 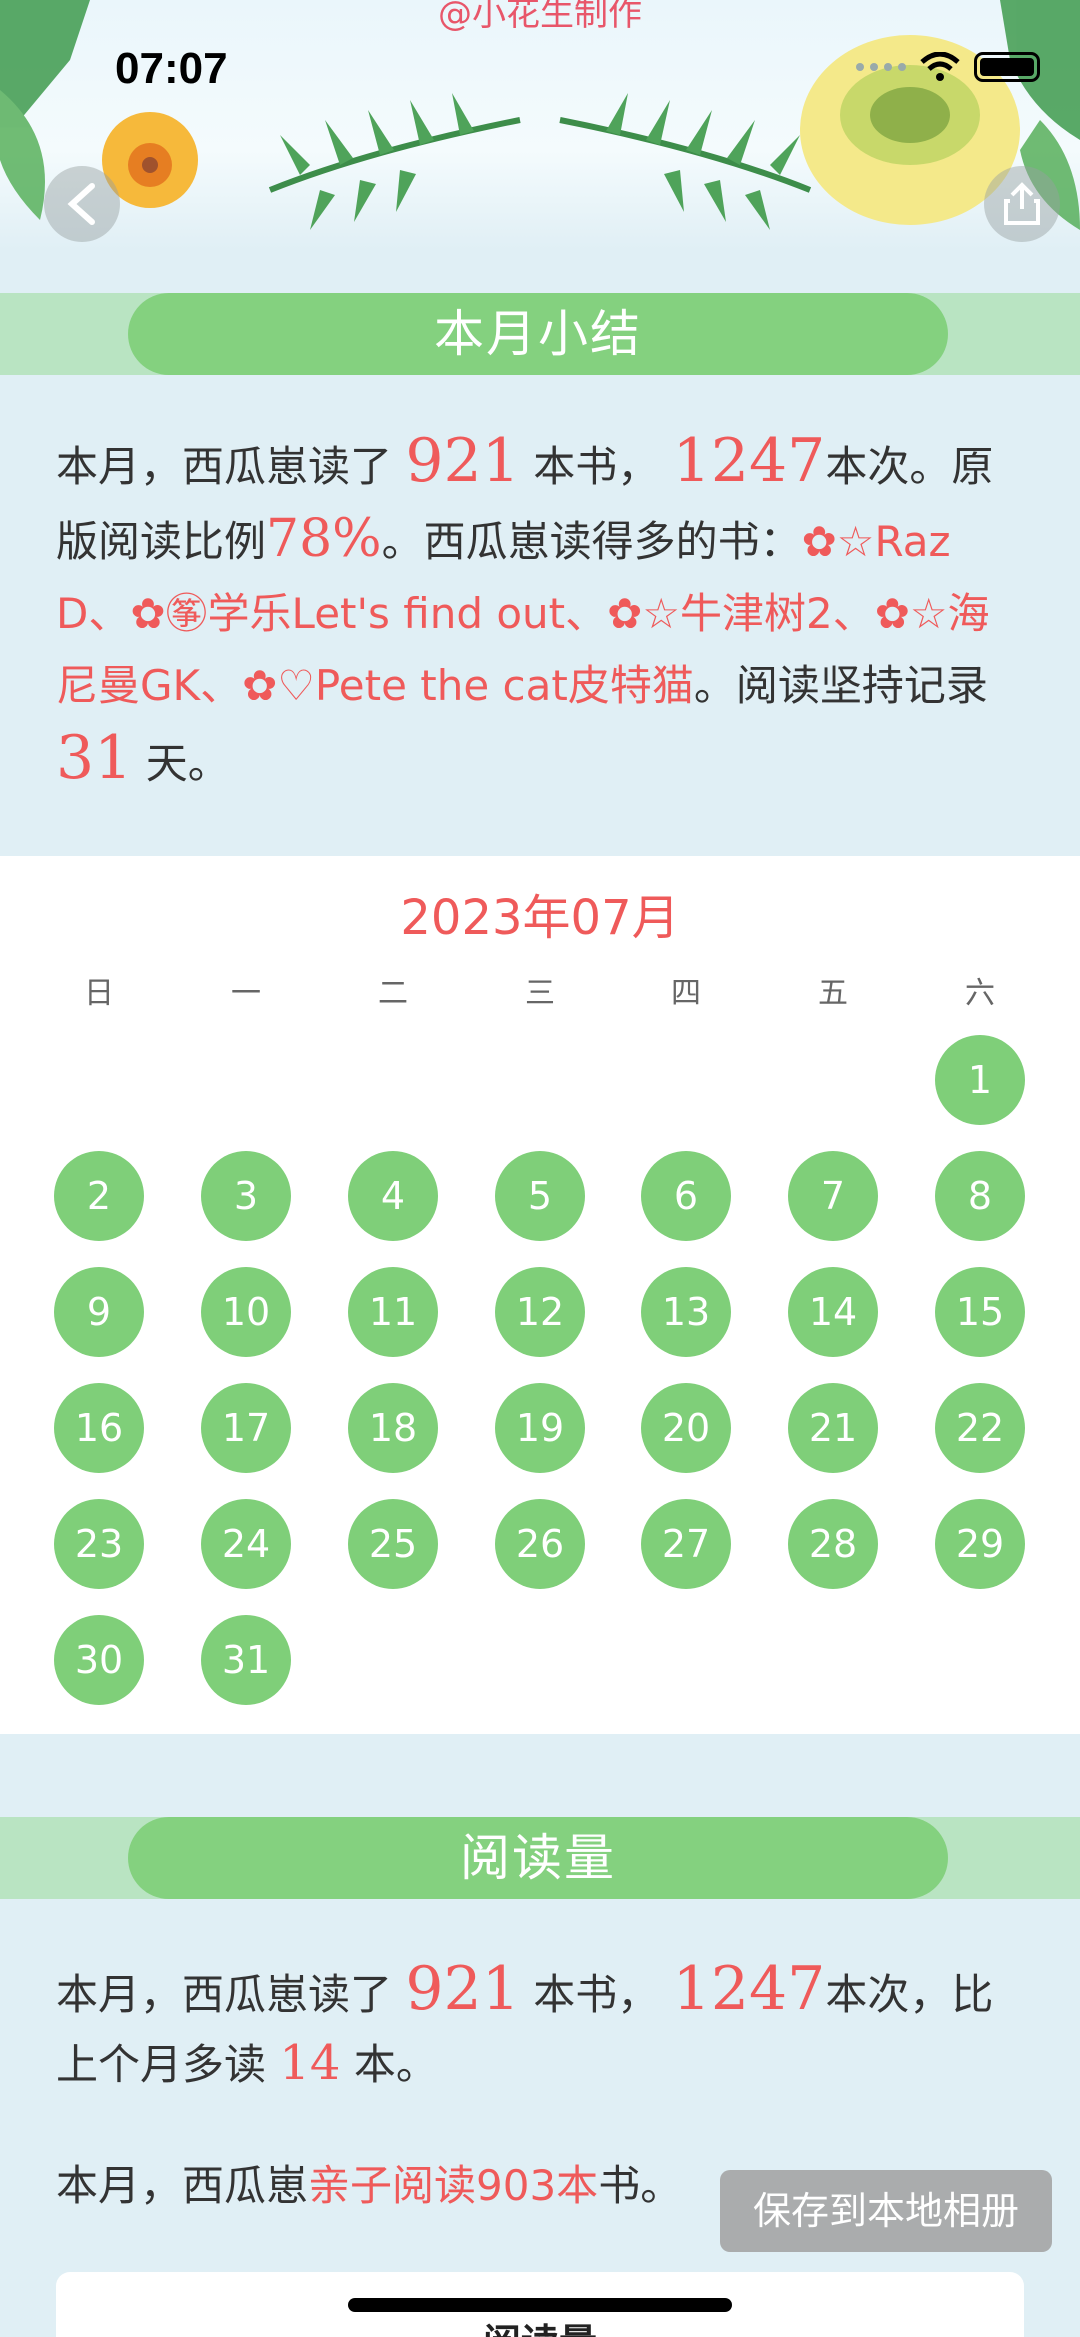 I want to click on calendar-day: 27, so click(x=686, y=1544).